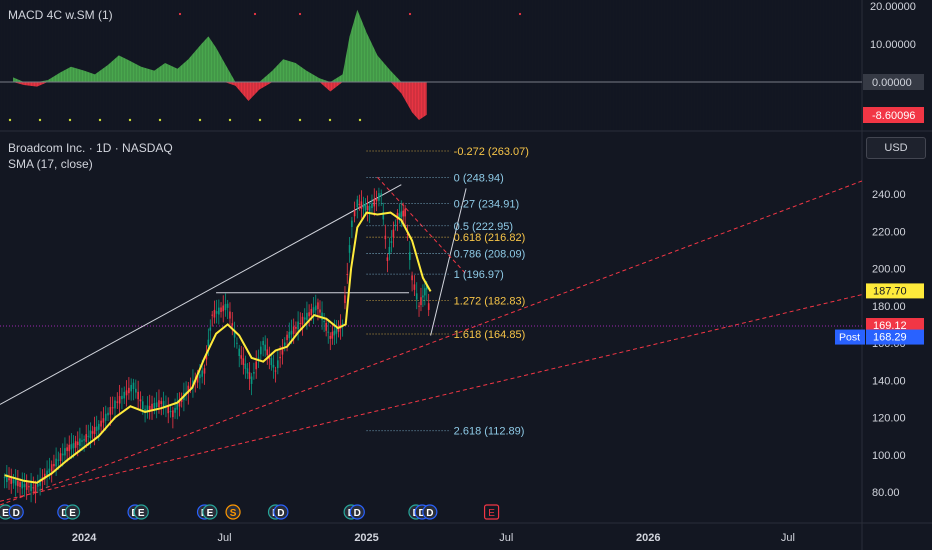  I want to click on time-axis-label: 2025, so click(366, 538).